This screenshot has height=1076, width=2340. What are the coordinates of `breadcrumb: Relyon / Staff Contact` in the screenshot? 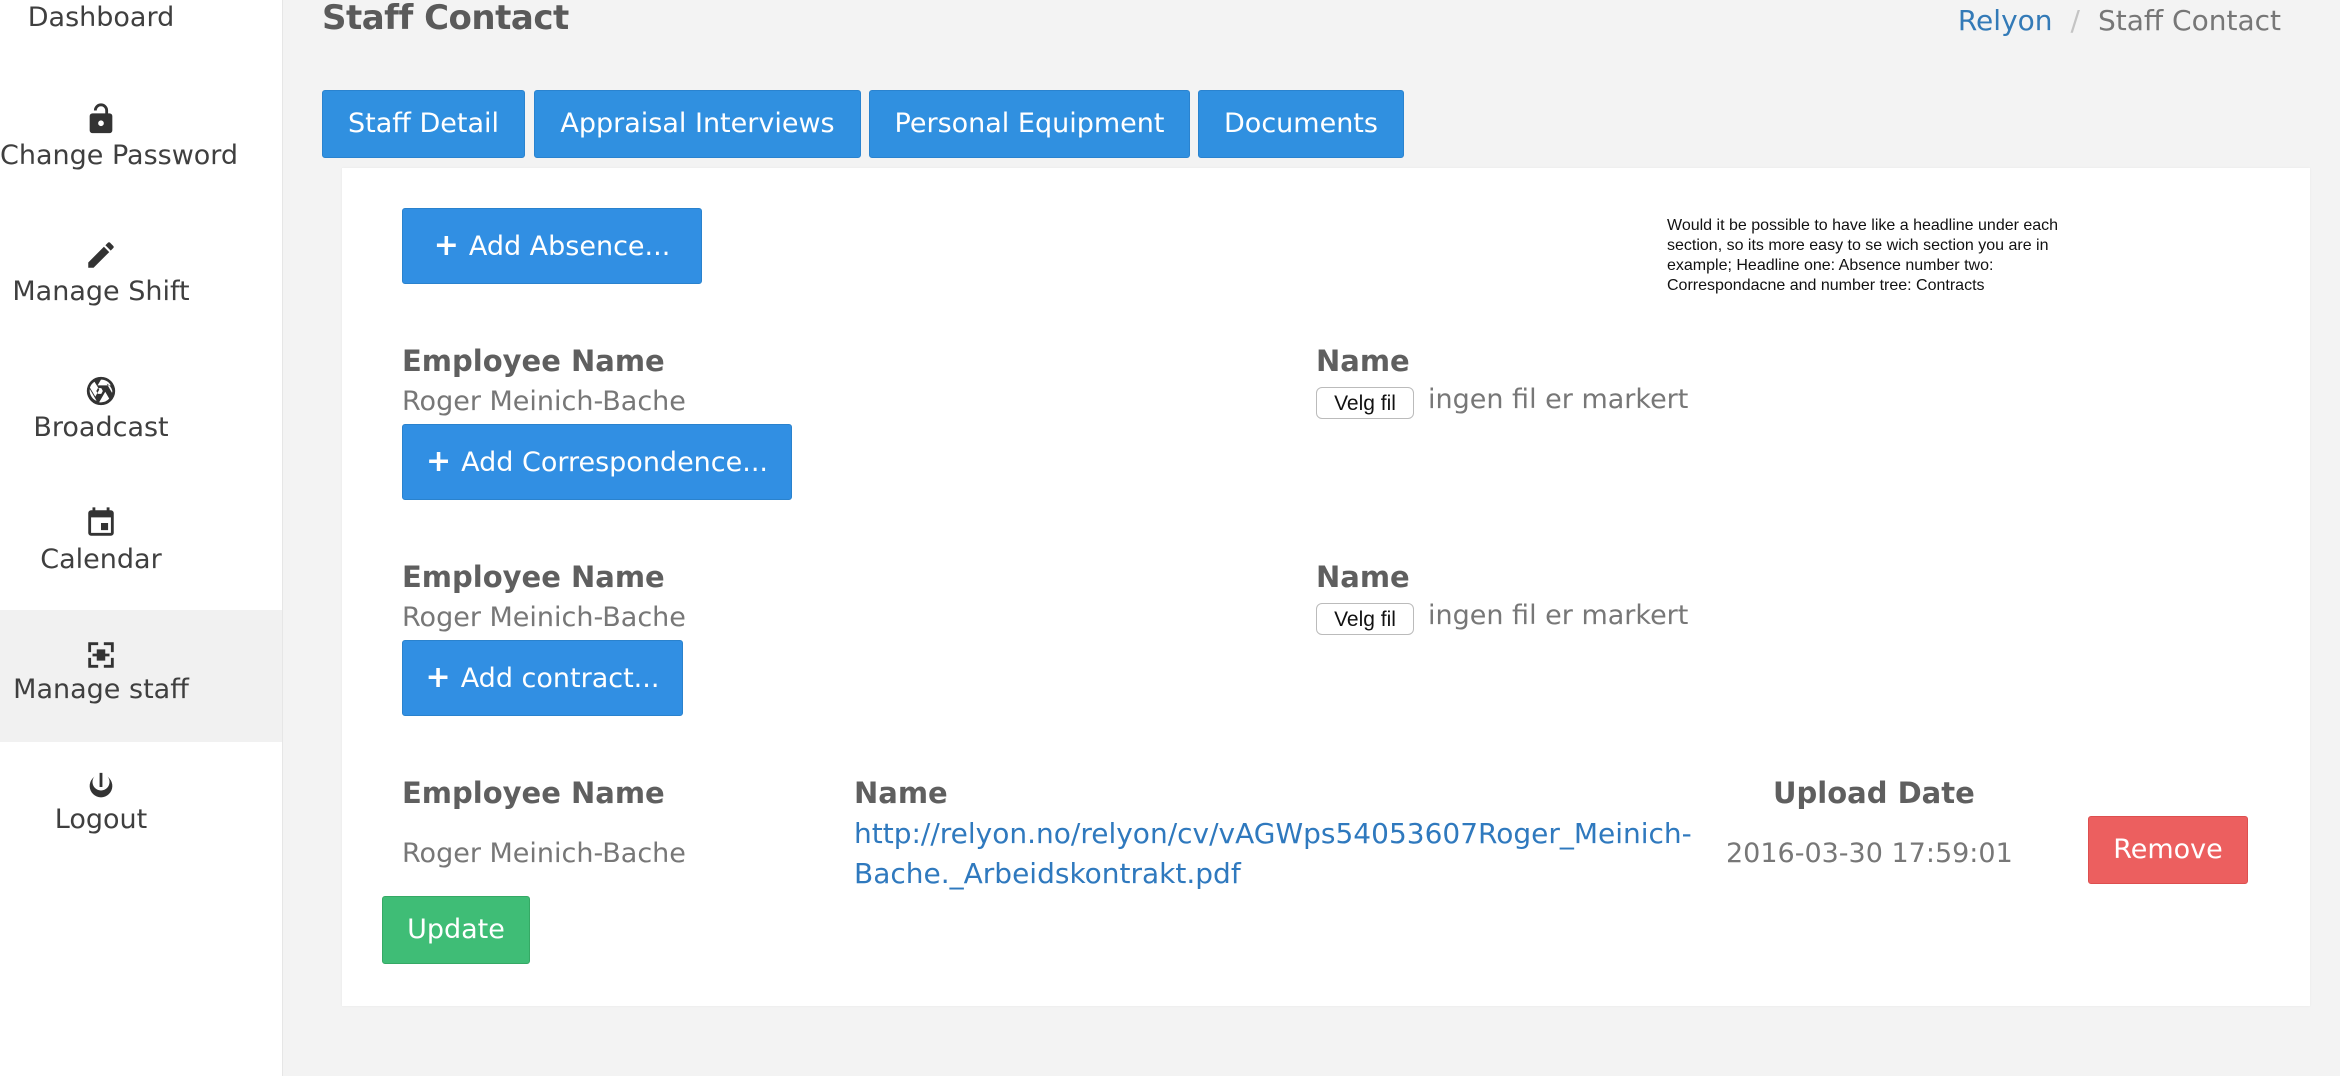 It's located at (2119, 20).